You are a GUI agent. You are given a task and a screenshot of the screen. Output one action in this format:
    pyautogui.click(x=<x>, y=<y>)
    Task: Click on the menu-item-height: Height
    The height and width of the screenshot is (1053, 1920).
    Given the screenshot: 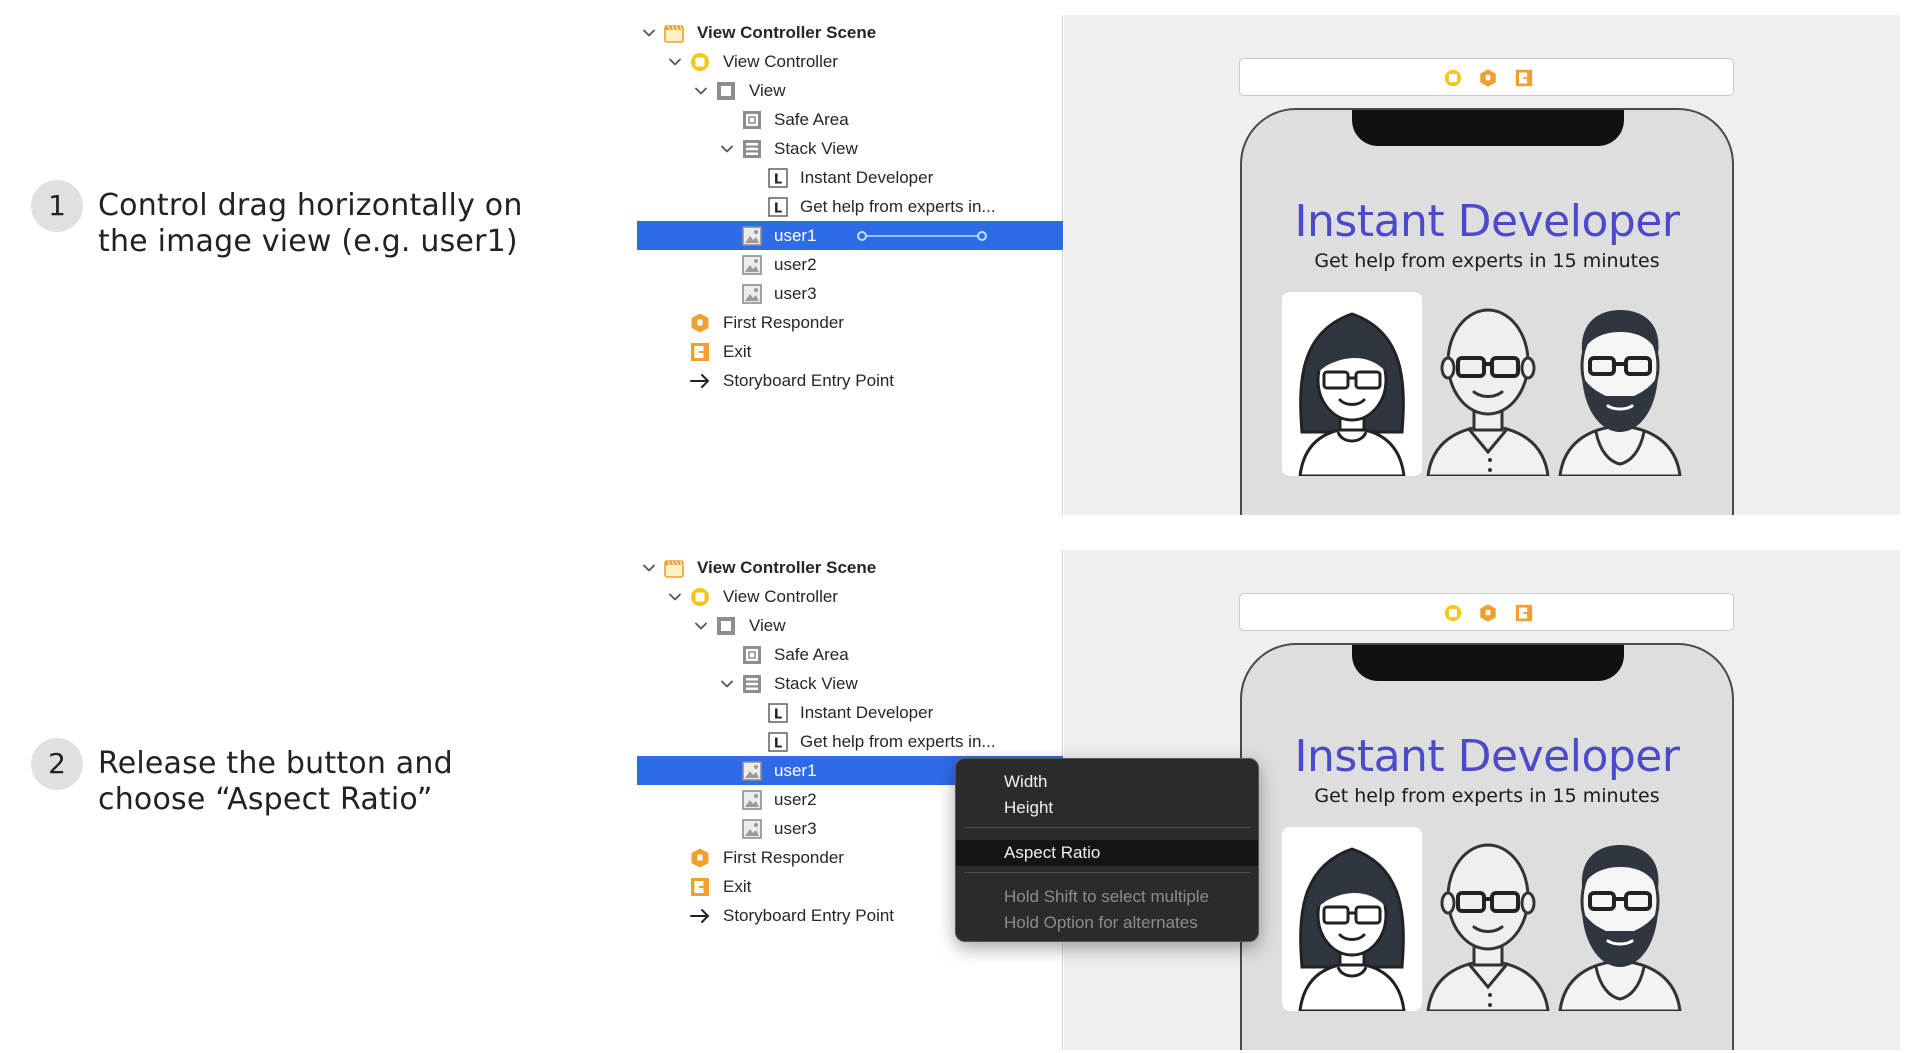 What is the action you would take?
    pyautogui.click(x=1107, y=808)
    